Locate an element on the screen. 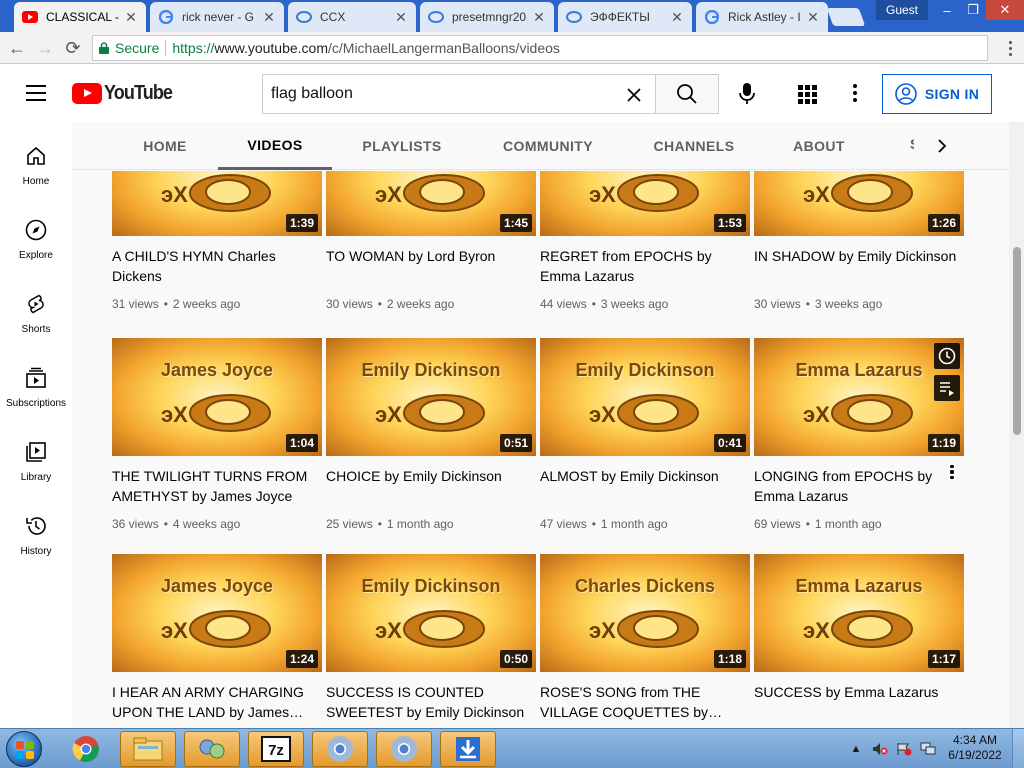 This screenshot has height=768, width=1024. video-thumbnail: эX 1:39 is located at coordinates (217, 203).